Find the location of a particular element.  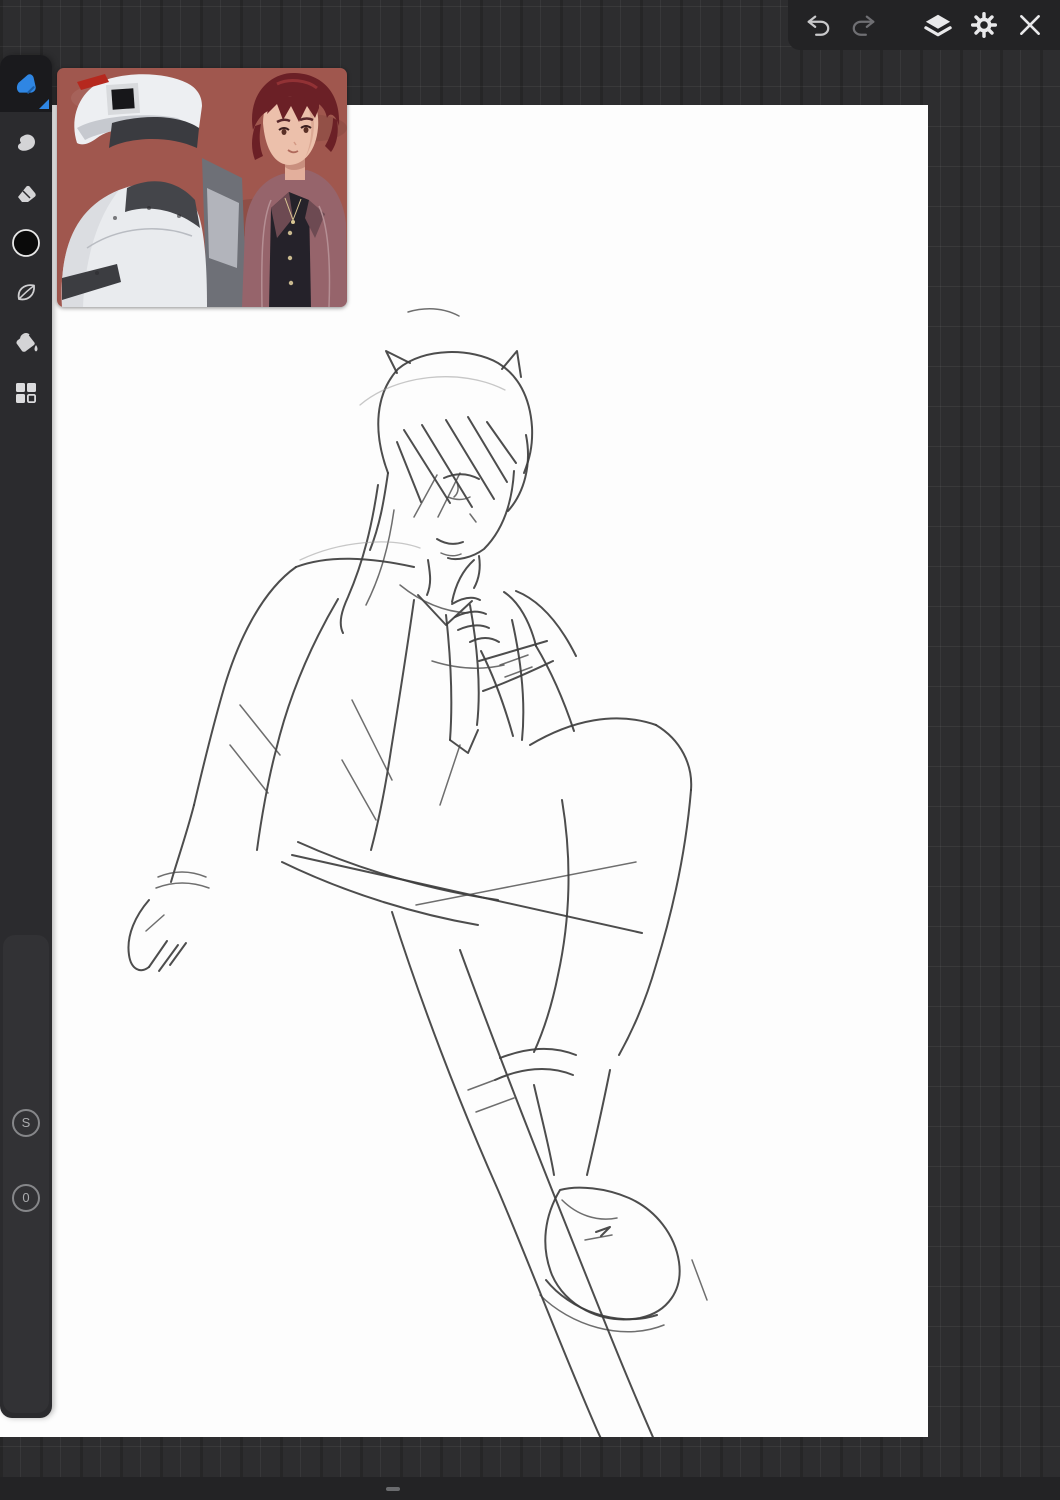

quick-button-0: 0 is located at coordinates (26, 1198).